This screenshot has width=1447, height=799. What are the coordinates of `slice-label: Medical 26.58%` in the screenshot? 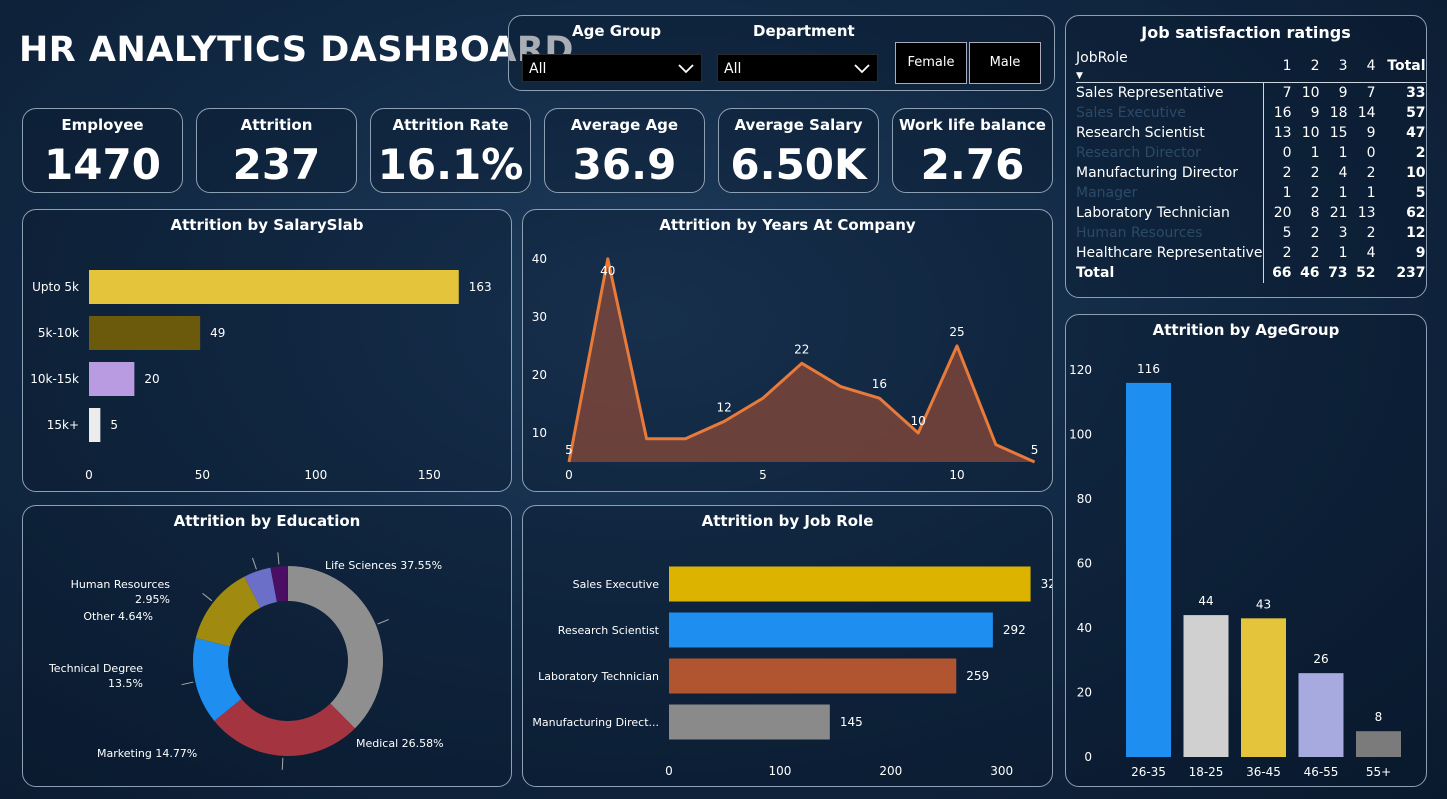 It's located at (400, 743).